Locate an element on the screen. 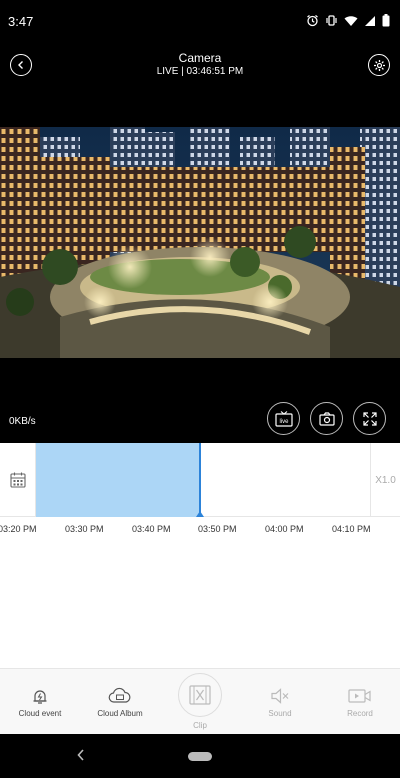  timeline-track: X1.0 is located at coordinates (200, 480).